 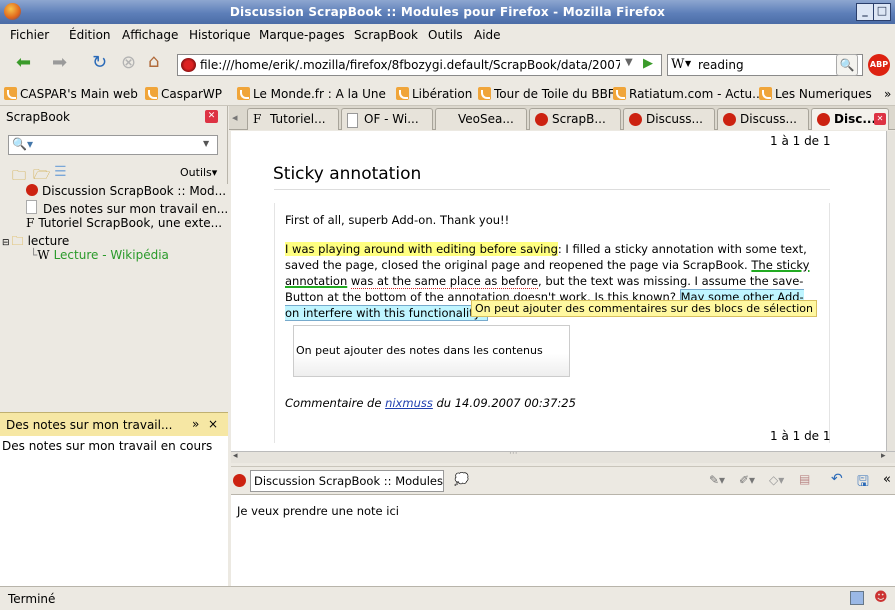 I want to click on adblock-icon: ABP, so click(x=879, y=65).